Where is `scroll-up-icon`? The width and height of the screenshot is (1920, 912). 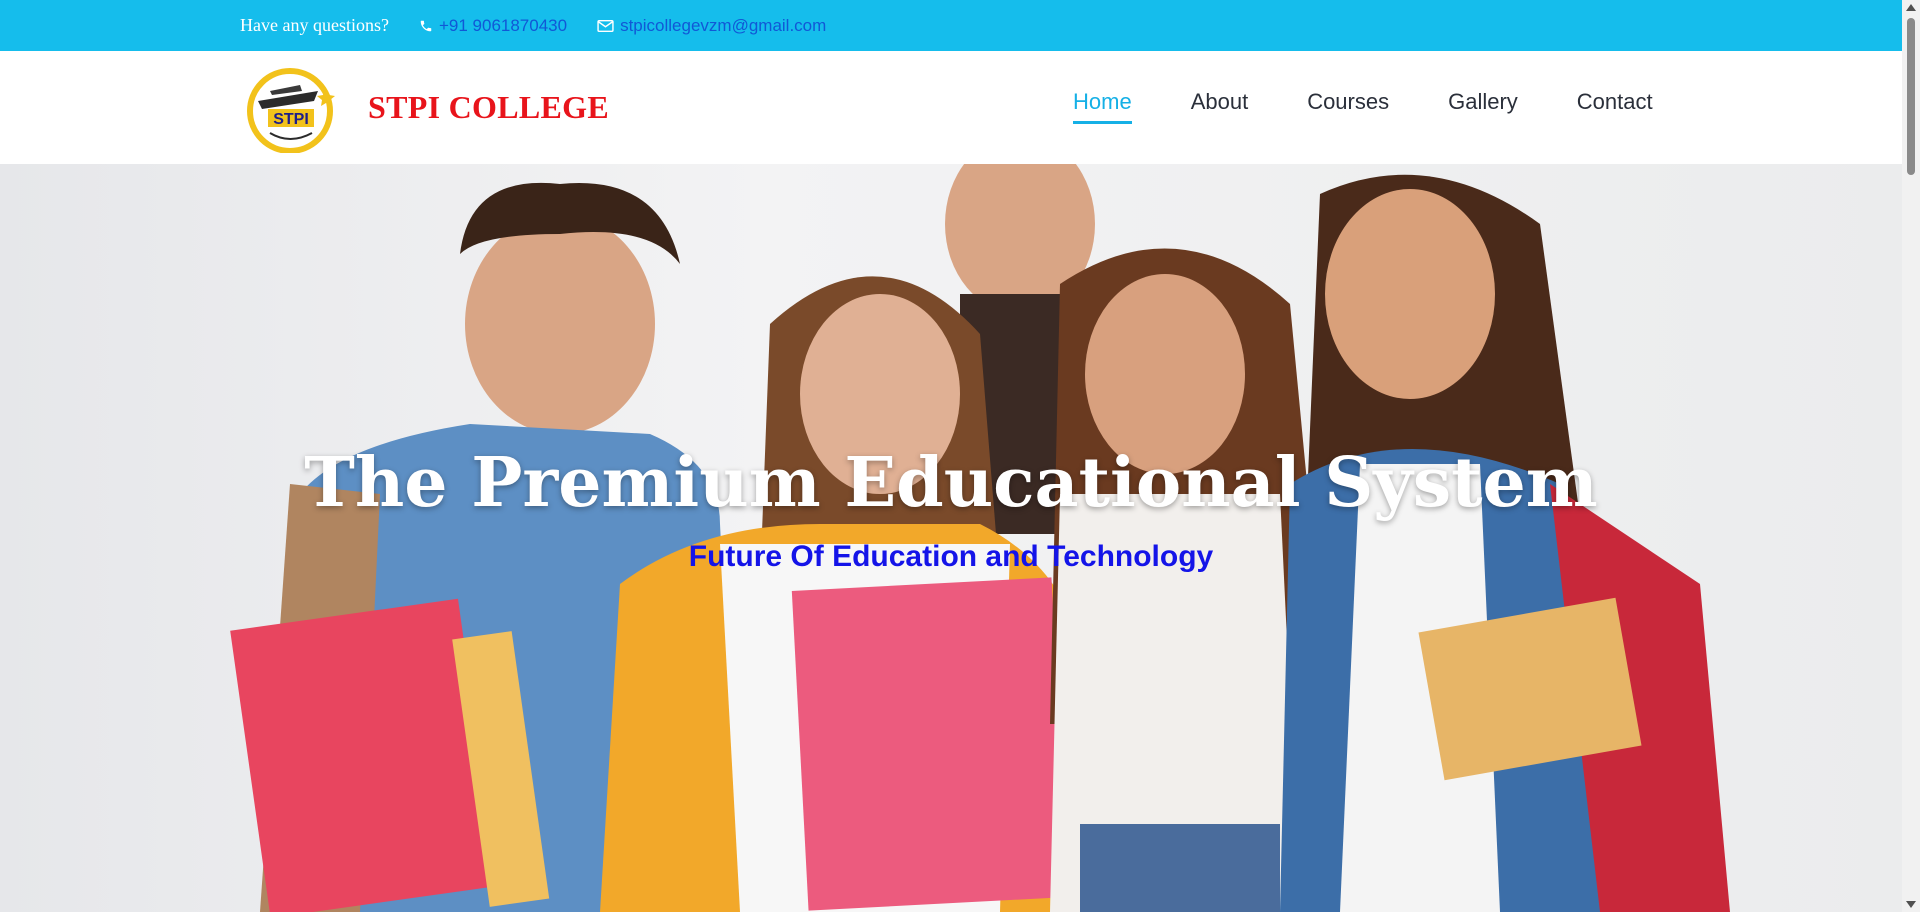
scroll-up-icon is located at coordinates (1911, 7).